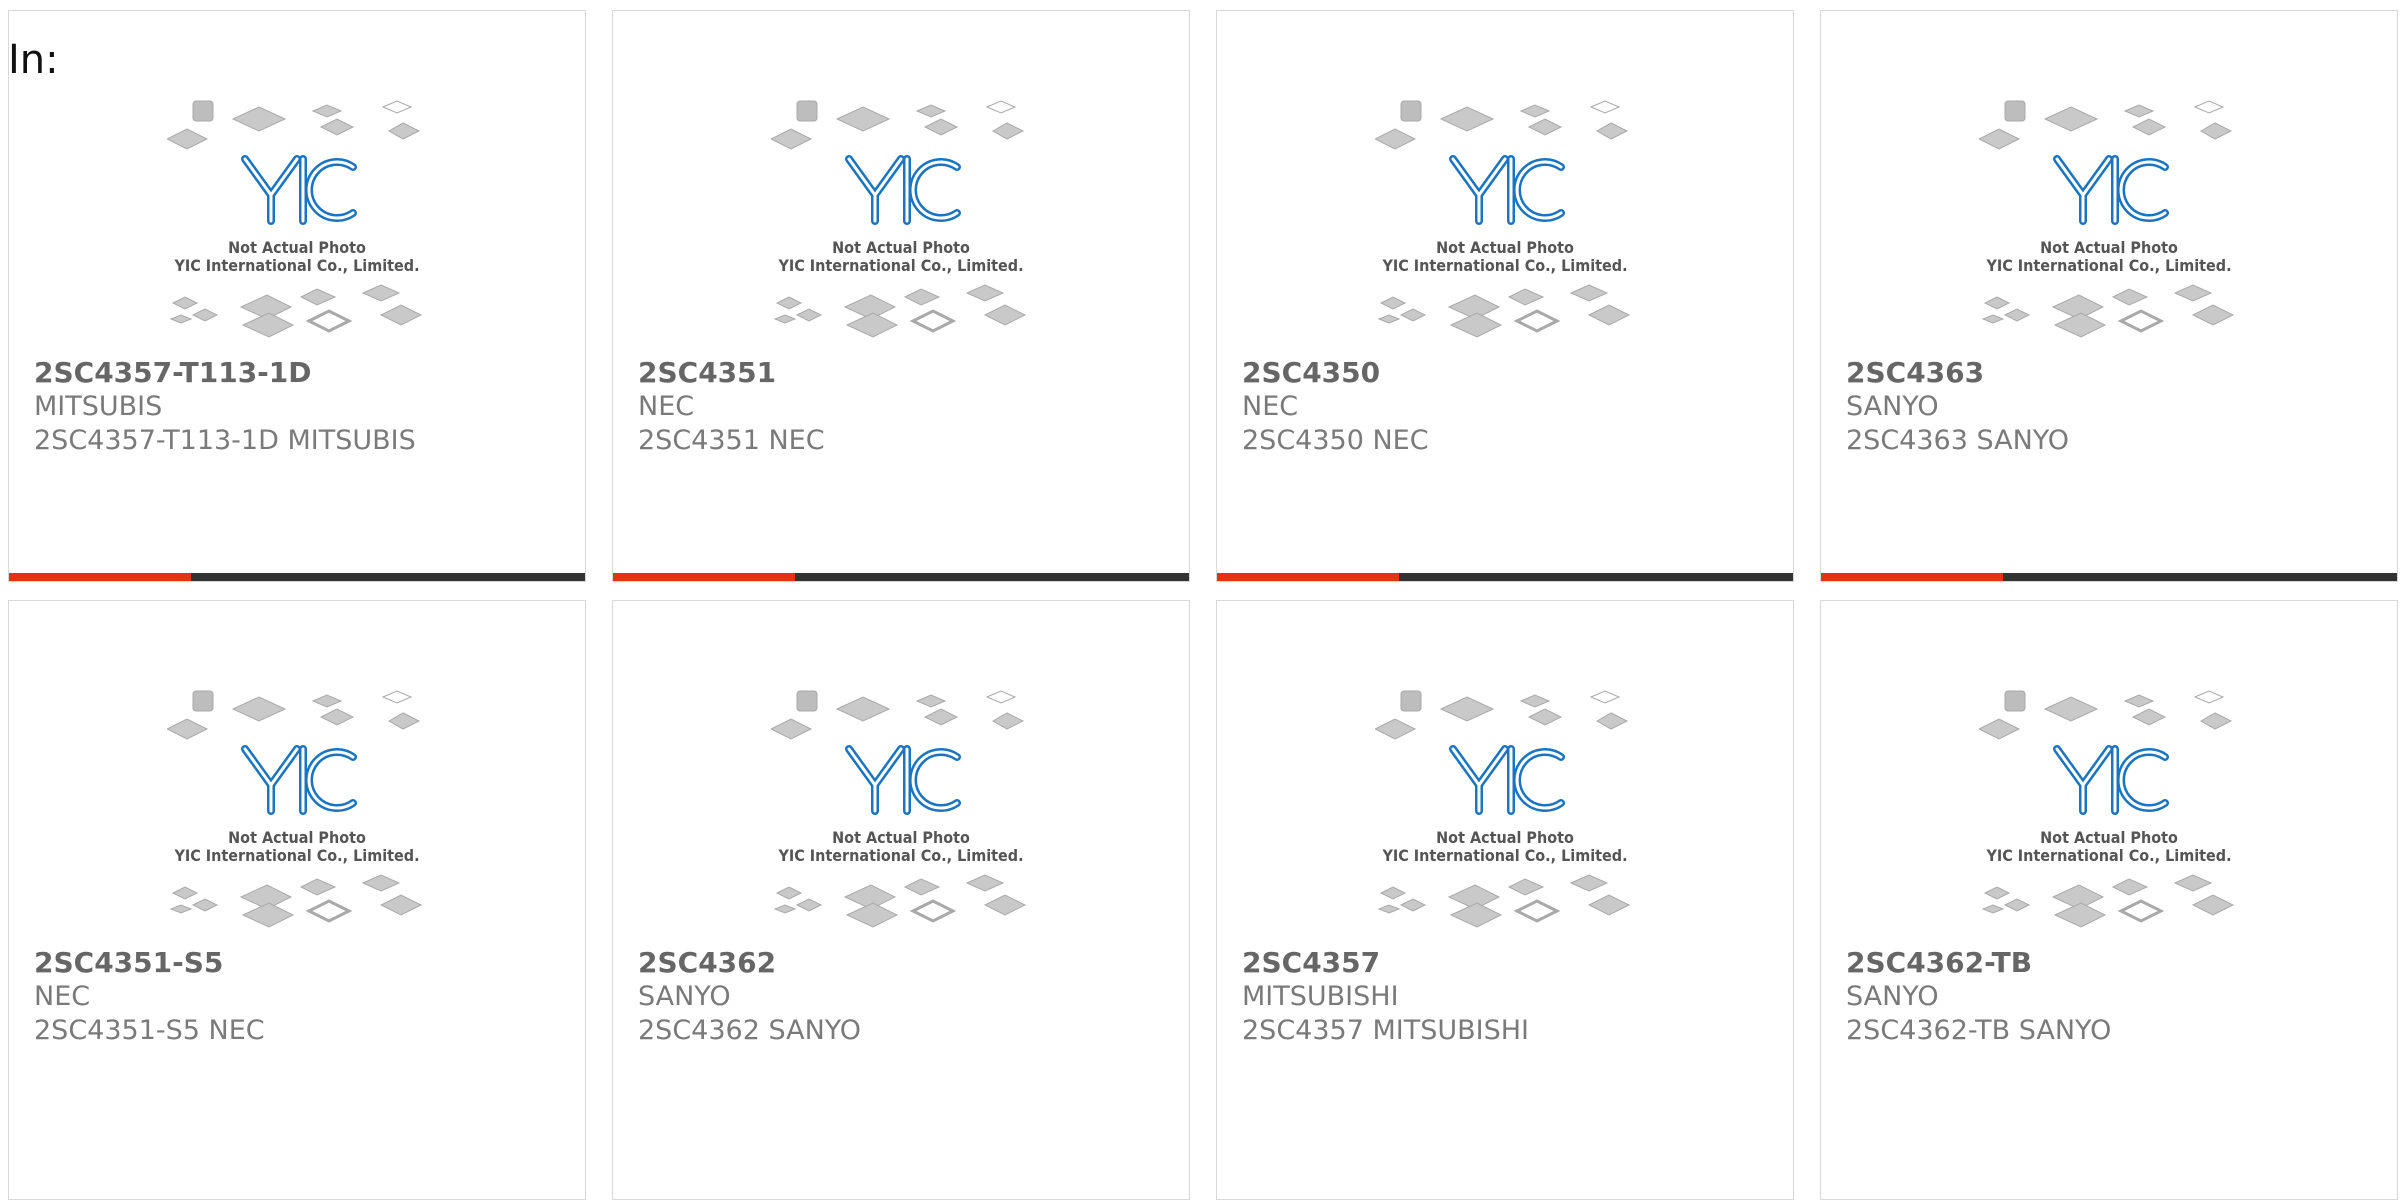 The width and height of the screenshot is (2400, 1200). What do you see at coordinates (1386, 1030) in the screenshot?
I see `product-description: 2SC4357 MITSUBISHI` at bounding box center [1386, 1030].